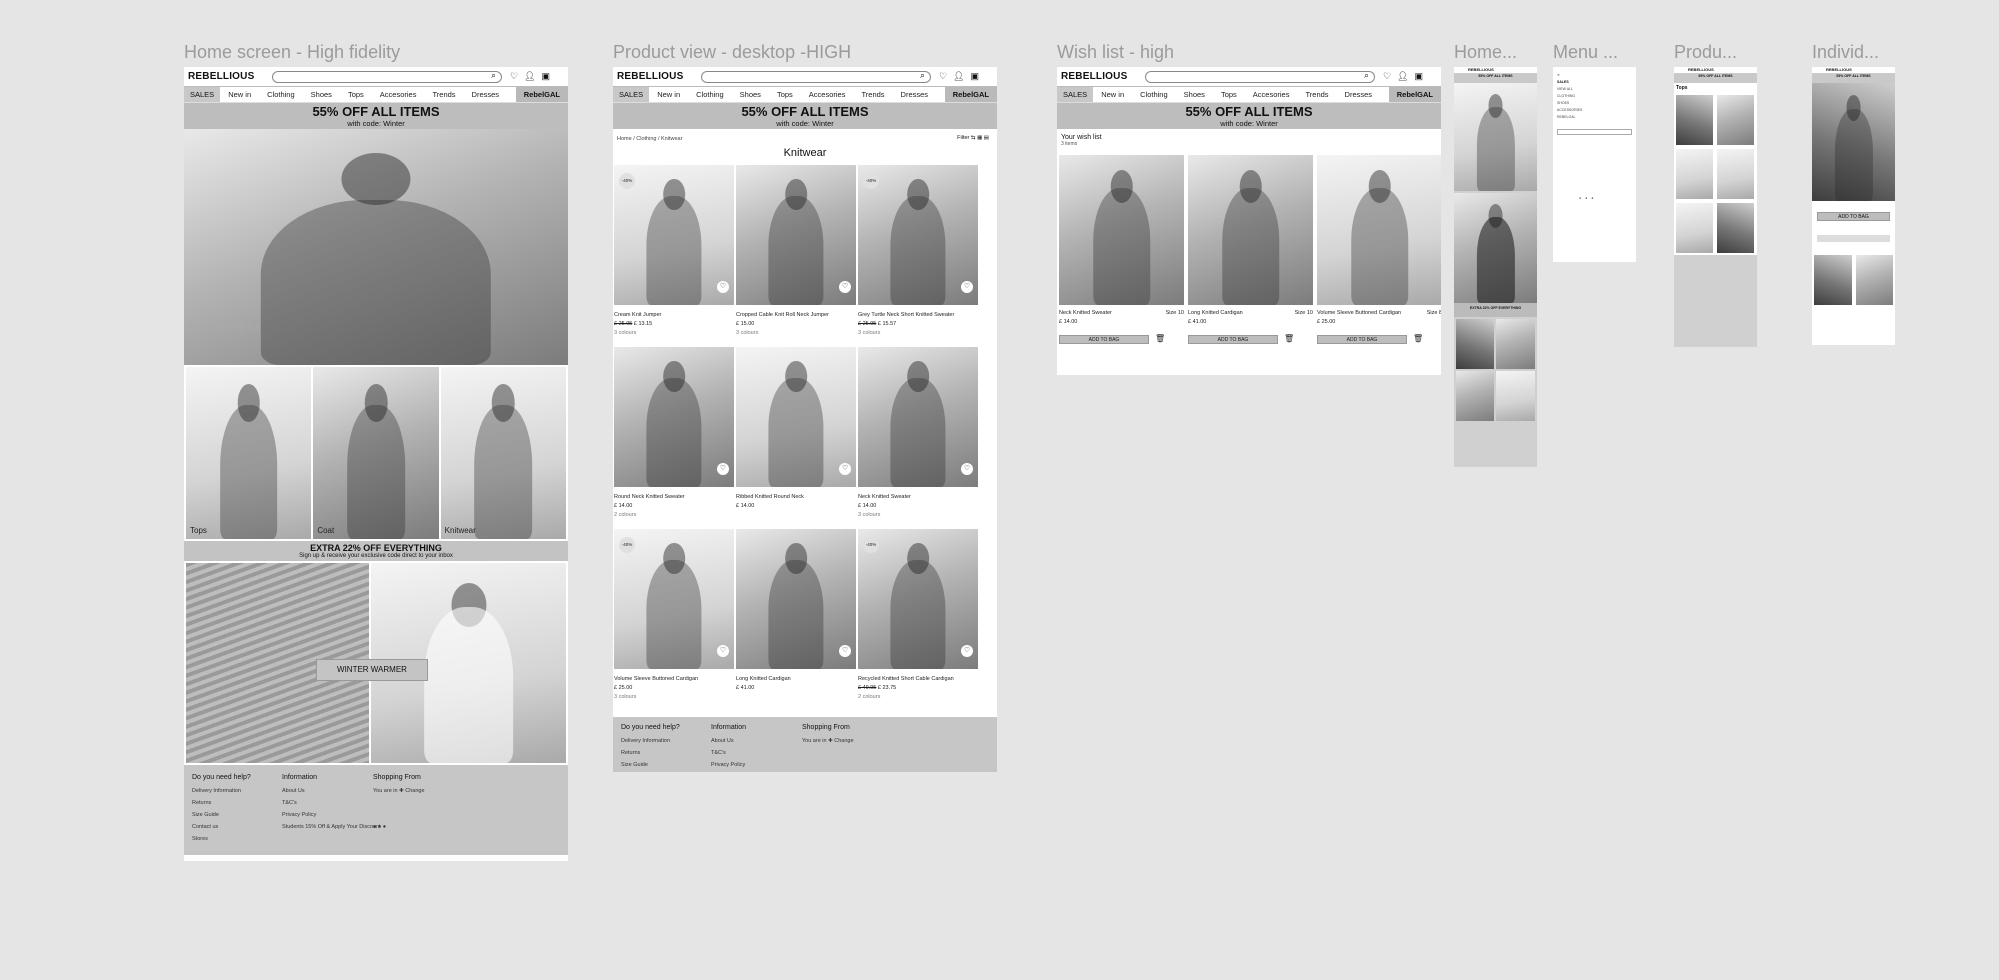  Describe the element at coordinates (843, 741) in the screenshot. I see `footer-ship-change: Change` at that location.